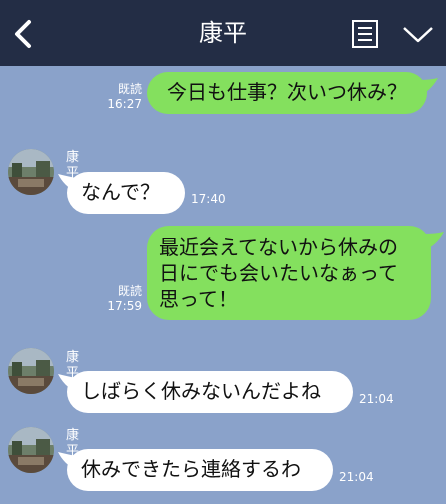 This screenshot has width=446, height=504. I want to click on dropdown-button, so click(418, 34).